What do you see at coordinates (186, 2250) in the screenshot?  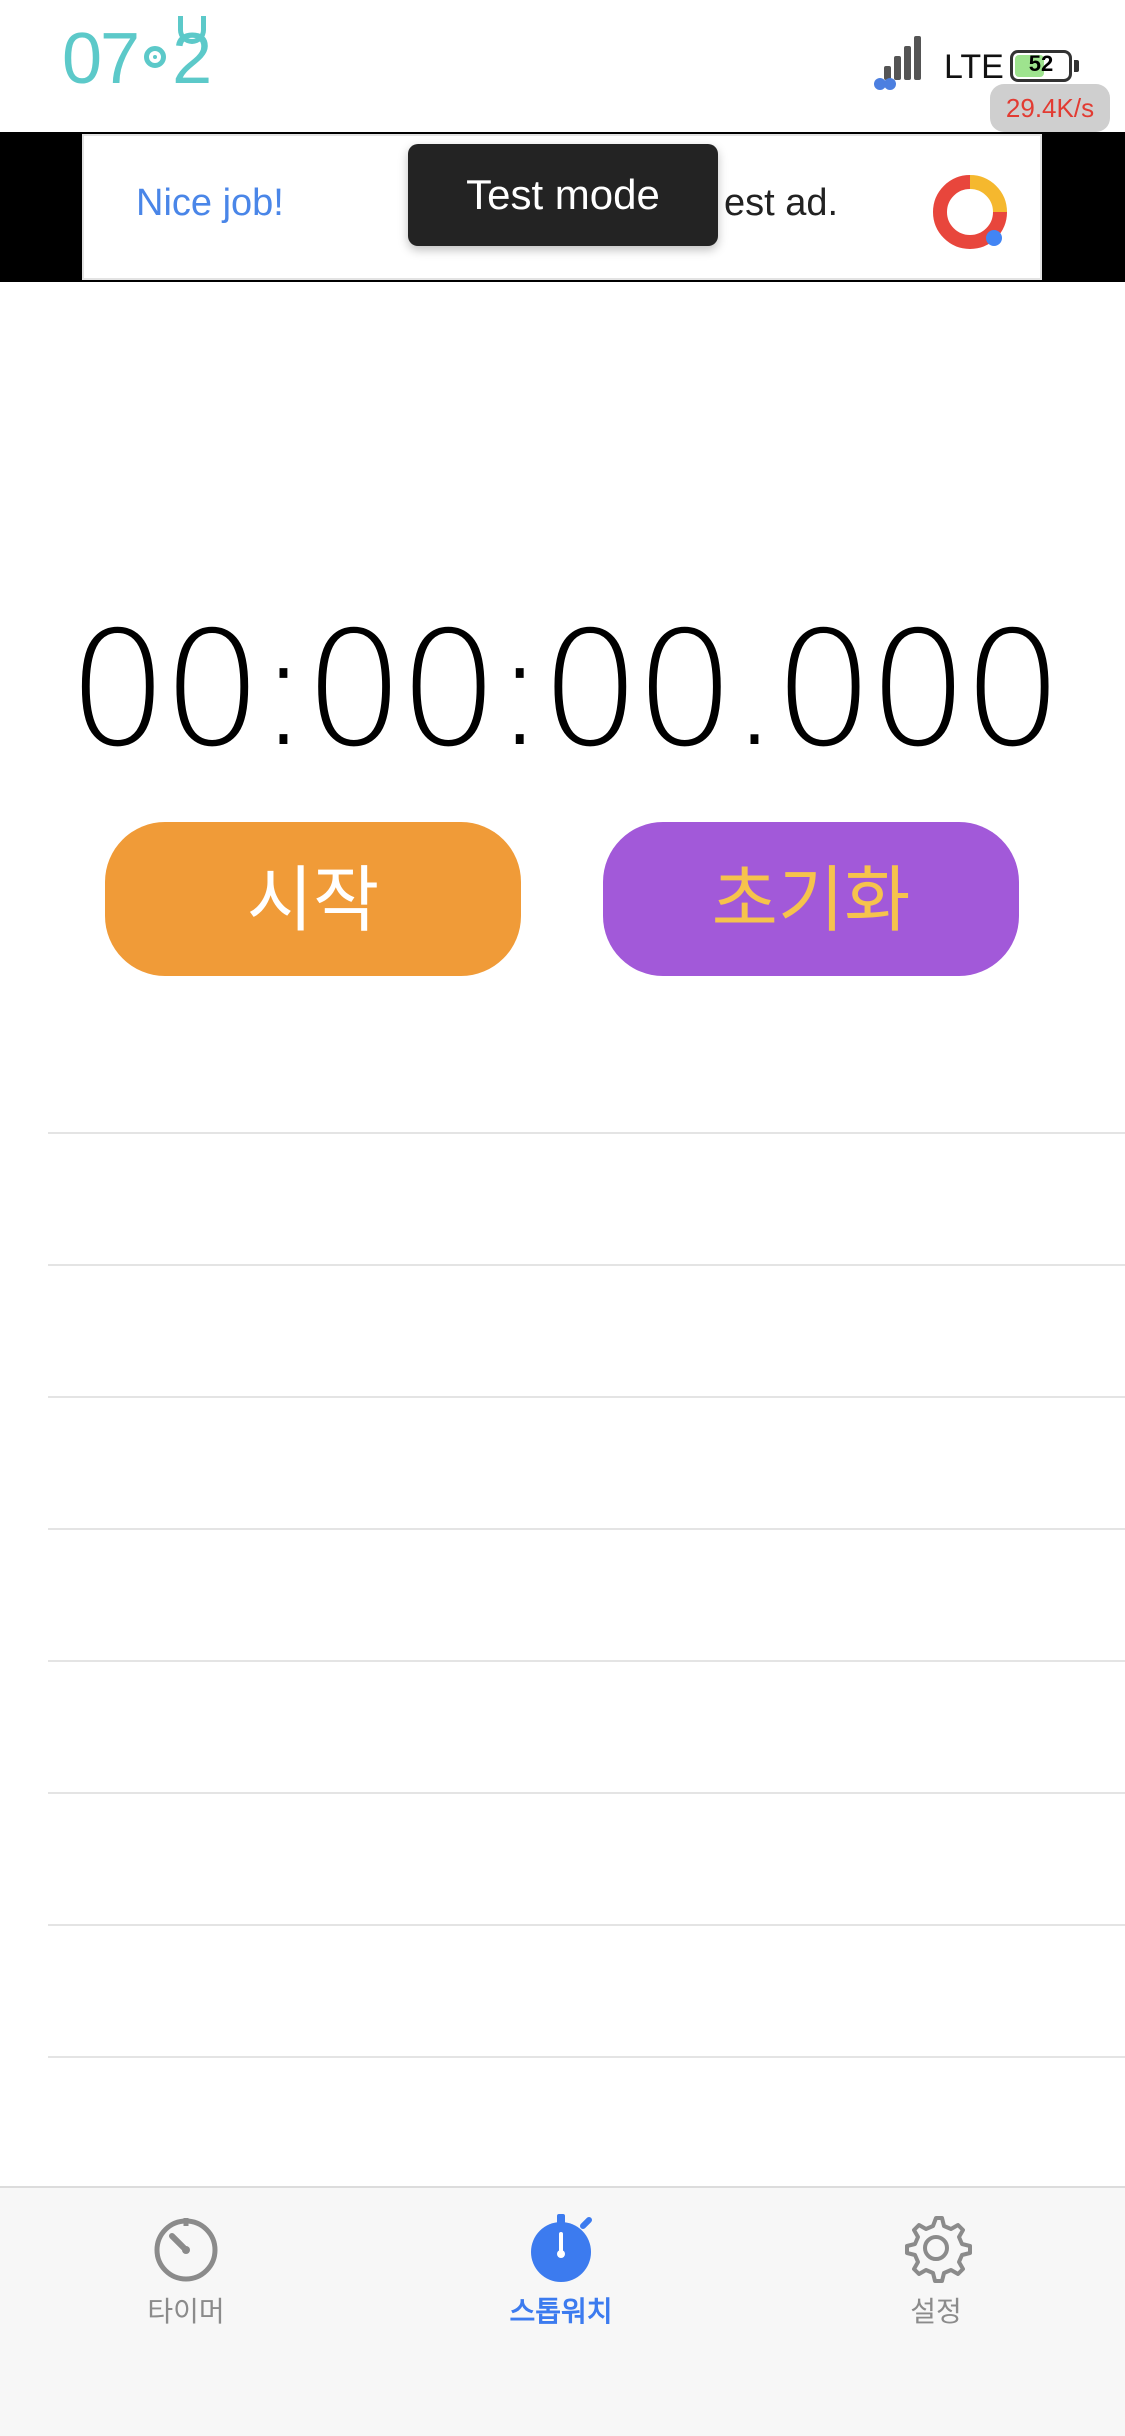 I see `timer-icon` at bounding box center [186, 2250].